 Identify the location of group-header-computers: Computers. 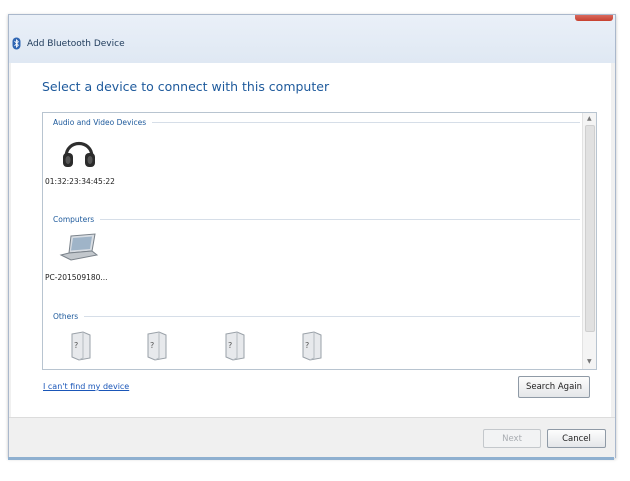
(316, 219).